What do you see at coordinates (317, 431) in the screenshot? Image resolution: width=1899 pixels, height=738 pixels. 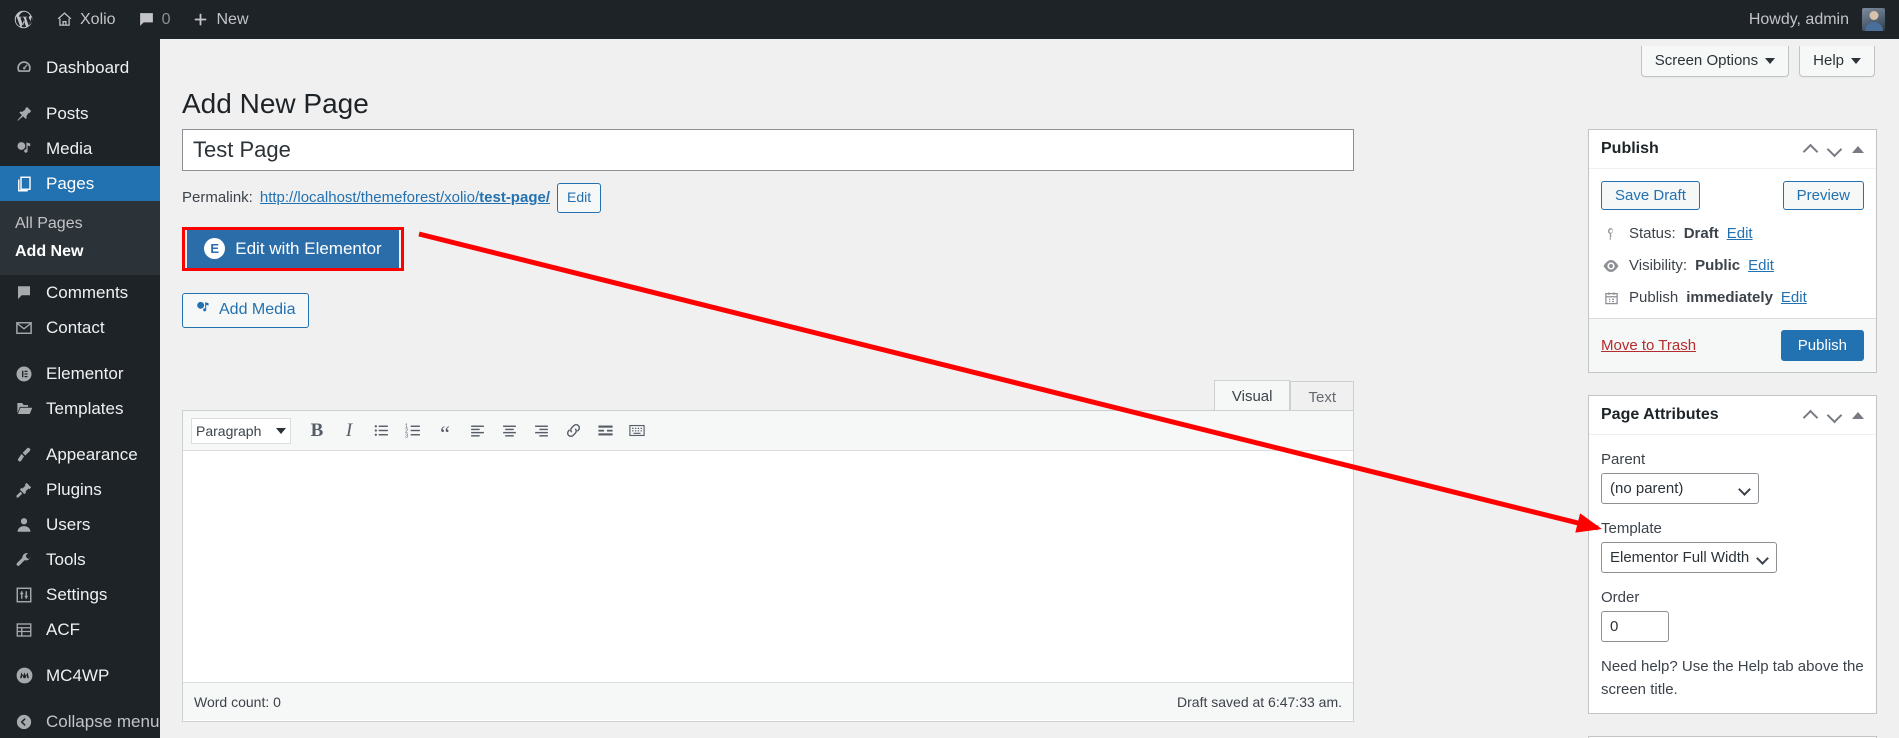 I see `bold-icon: B` at bounding box center [317, 431].